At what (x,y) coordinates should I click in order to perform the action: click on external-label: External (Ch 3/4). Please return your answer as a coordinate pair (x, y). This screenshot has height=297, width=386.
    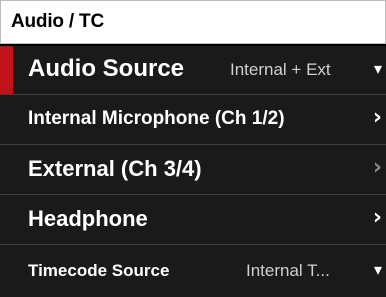
    Looking at the image, I should click on (115, 168).